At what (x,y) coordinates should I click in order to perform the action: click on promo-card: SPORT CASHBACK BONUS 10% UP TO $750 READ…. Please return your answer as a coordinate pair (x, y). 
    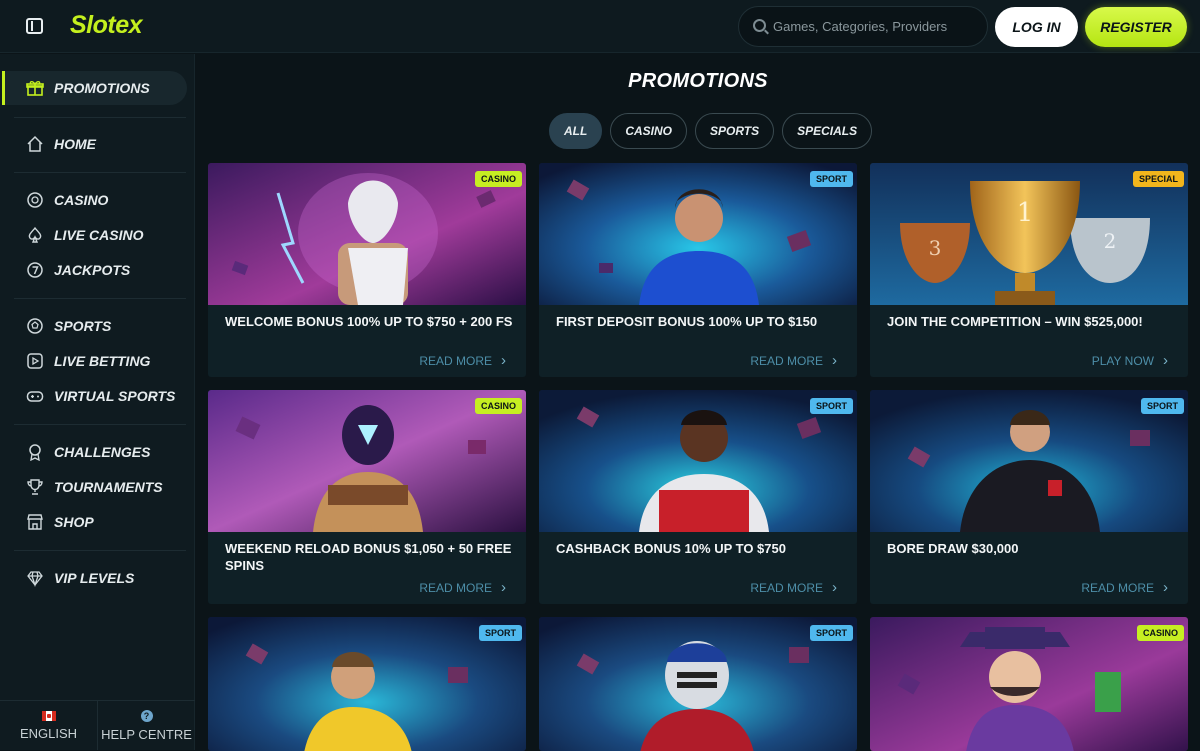
    Looking at the image, I should click on (698, 497).